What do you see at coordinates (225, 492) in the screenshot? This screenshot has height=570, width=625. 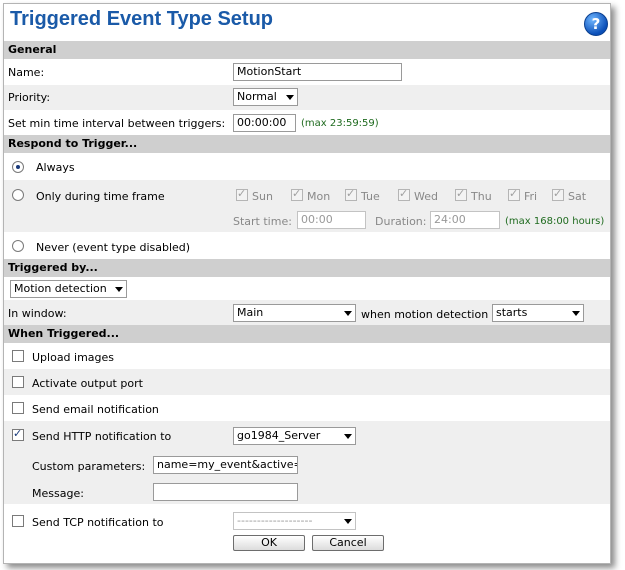 I see `message-input` at bounding box center [225, 492].